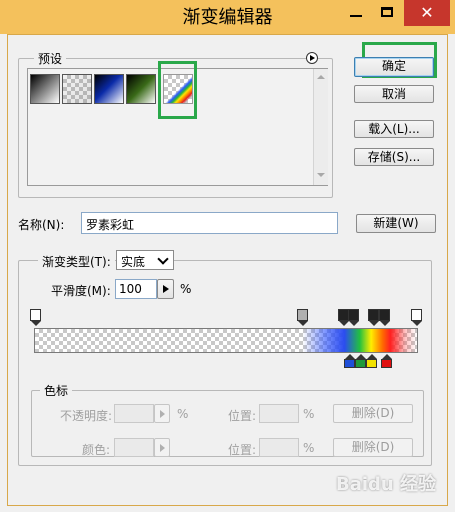 The width and height of the screenshot is (455, 512). I want to click on position-input-opacity, so click(279, 413).